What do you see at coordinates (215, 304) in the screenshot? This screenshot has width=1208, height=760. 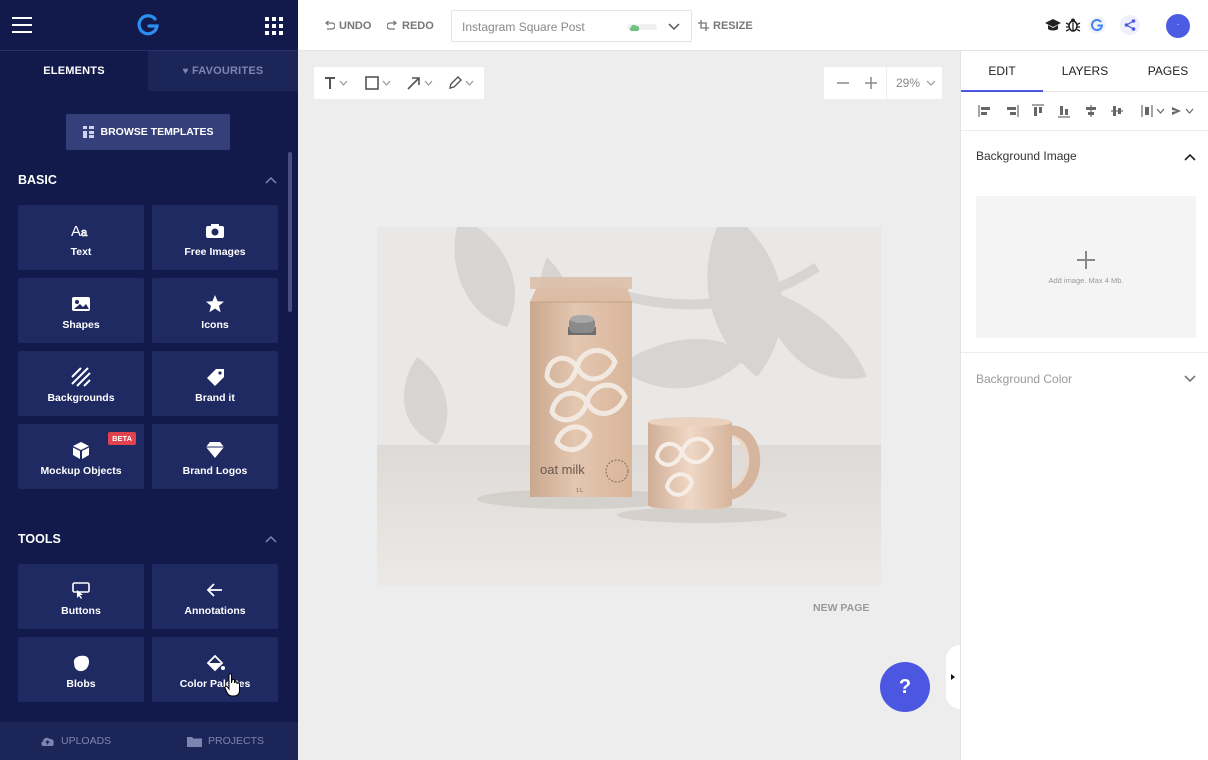 I see `star-icon` at bounding box center [215, 304].